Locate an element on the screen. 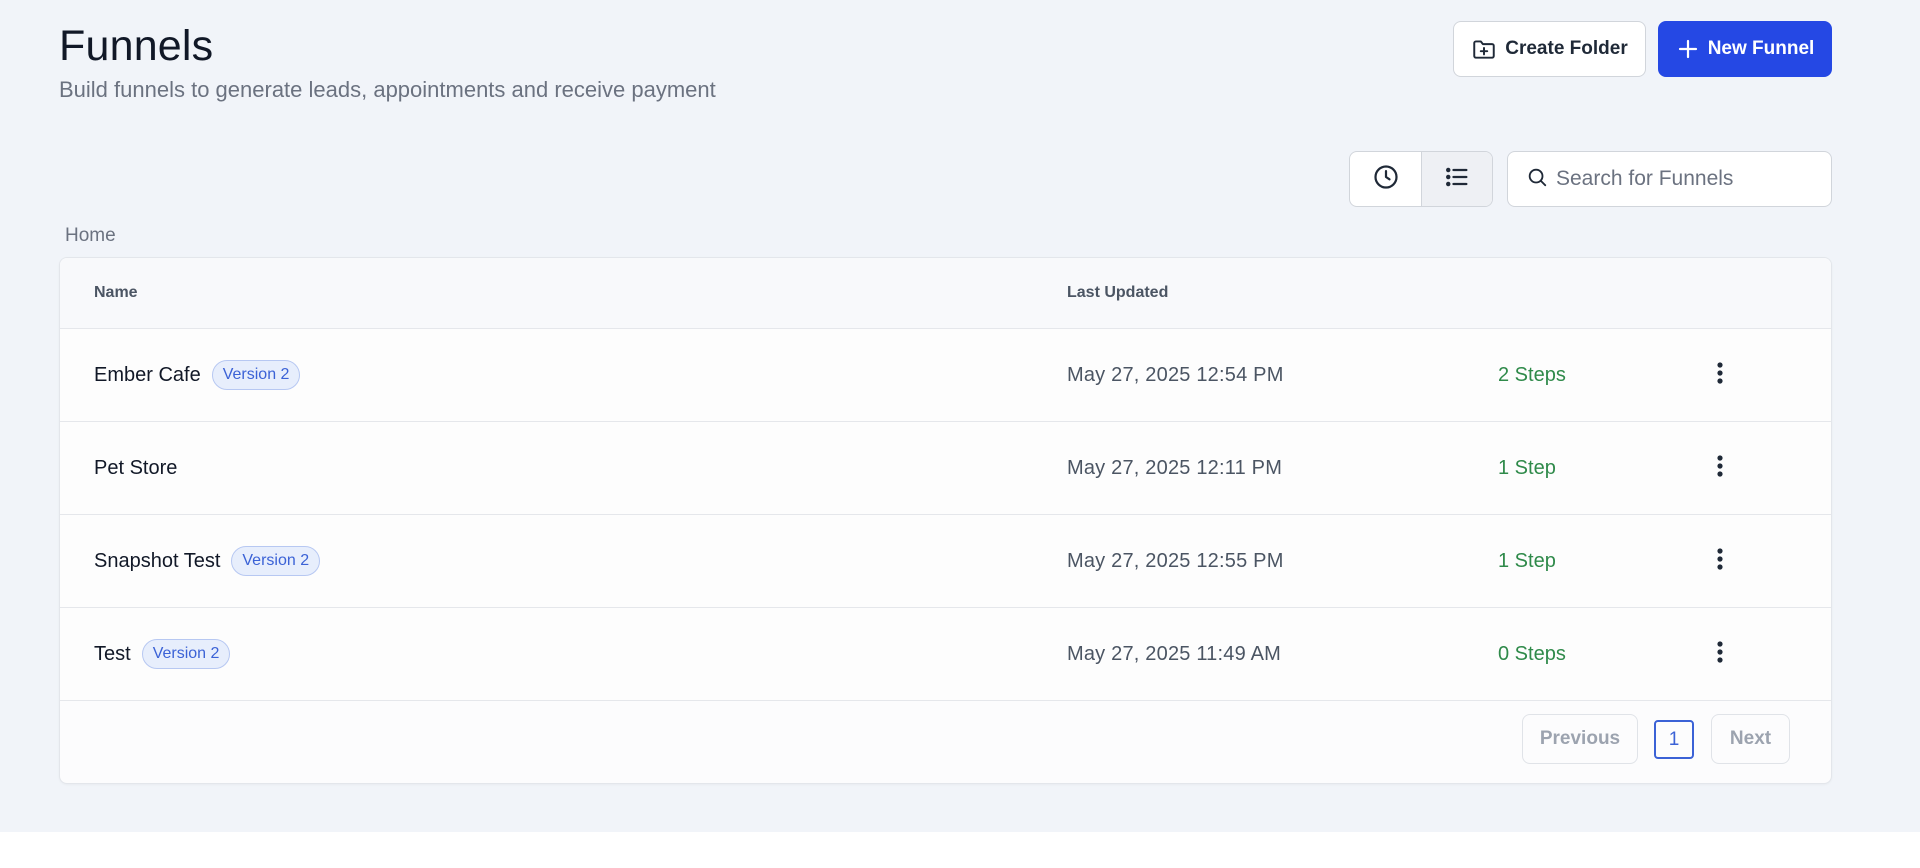 This screenshot has width=1920, height=868. table-row: Pet Store May 27, 2025 12:11 PM 1 Step is located at coordinates (945, 468).